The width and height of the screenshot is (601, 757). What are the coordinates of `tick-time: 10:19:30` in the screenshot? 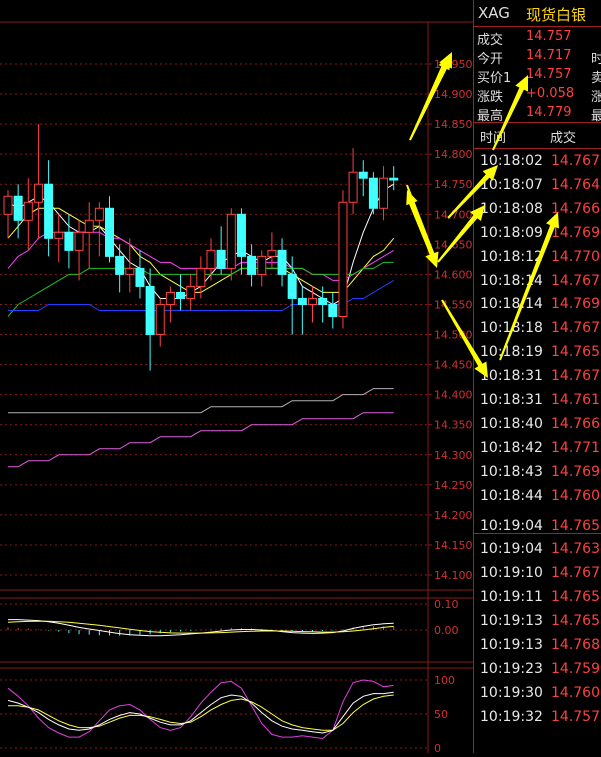 It's located at (511, 692).